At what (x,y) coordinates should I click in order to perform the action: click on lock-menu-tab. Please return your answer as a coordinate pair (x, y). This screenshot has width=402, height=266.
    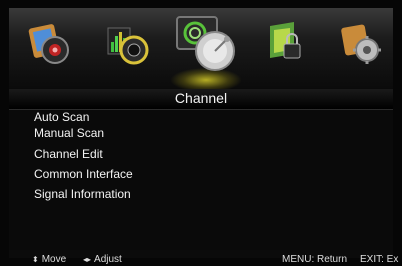
    Looking at the image, I should click on (289, 50).